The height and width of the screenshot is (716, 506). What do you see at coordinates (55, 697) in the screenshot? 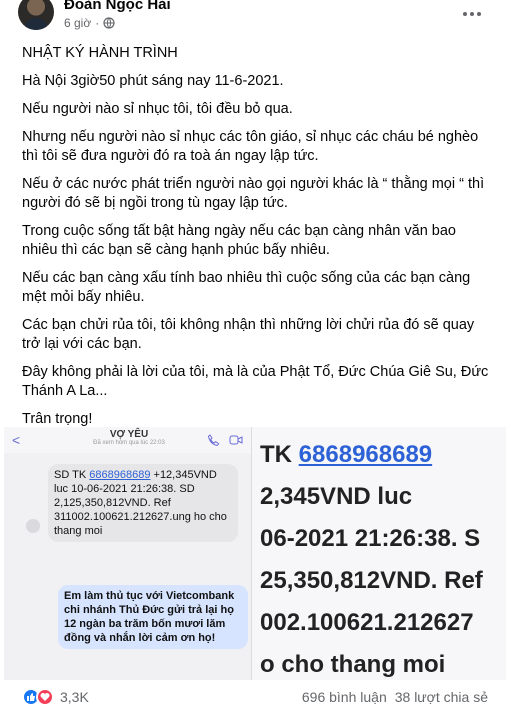
I see `reactions: 3,3K` at bounding box center [55, 697].